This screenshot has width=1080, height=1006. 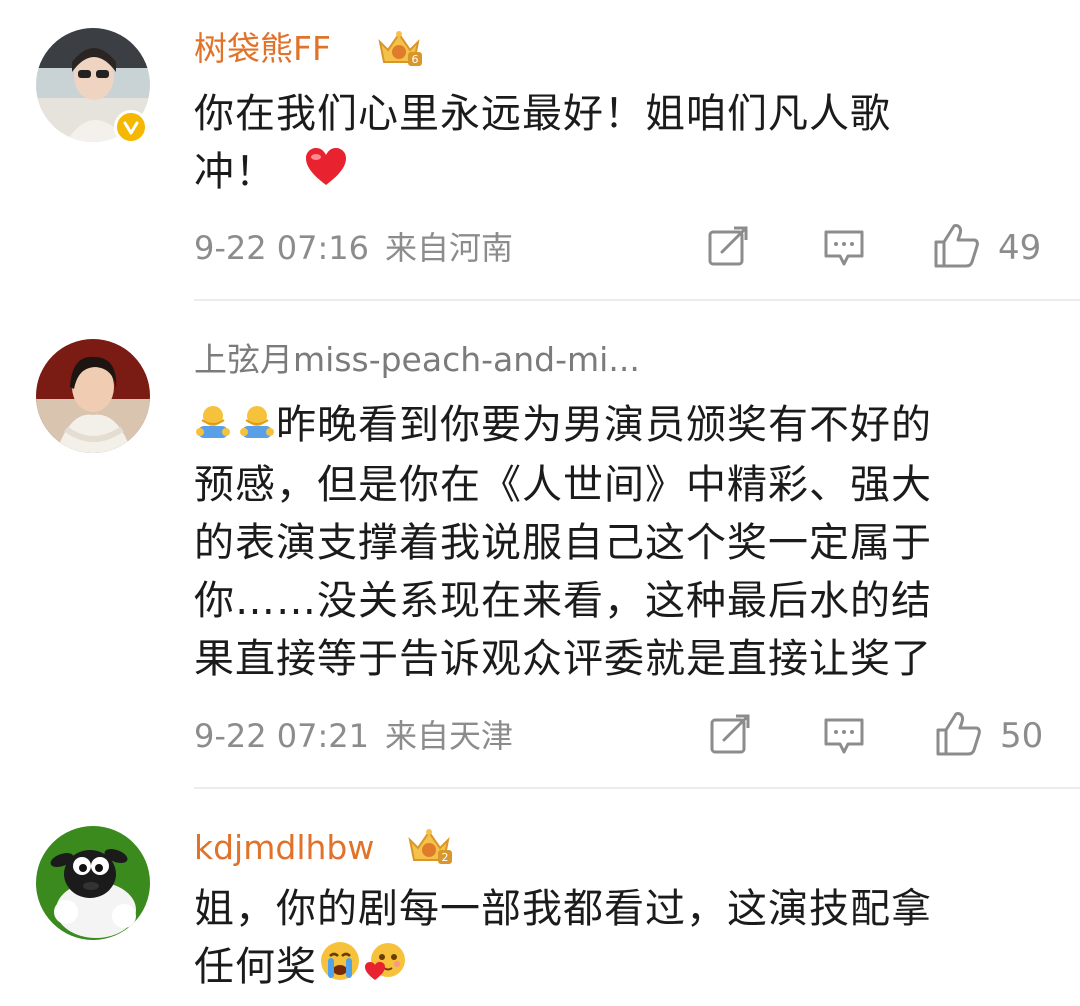 What do you see at coordinates (284, 848) in the screenshot?
I see `comment-username: kdjmdlhbw` at bounding box center [284, 848].